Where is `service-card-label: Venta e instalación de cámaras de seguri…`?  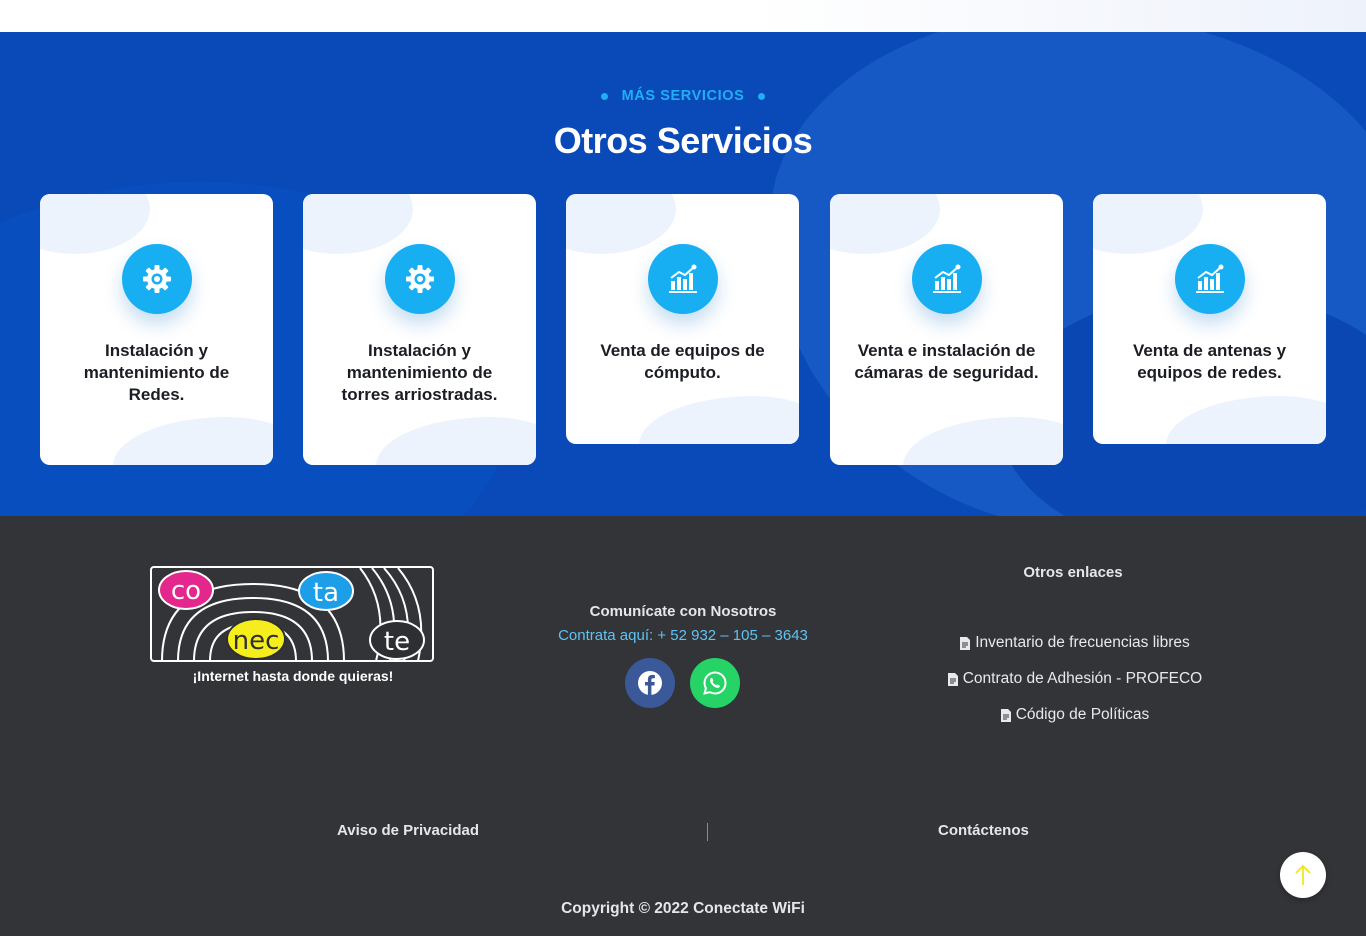
service-card-label: Venta e instalación de cámaras de seguri… is located at coordinates (946, 361).